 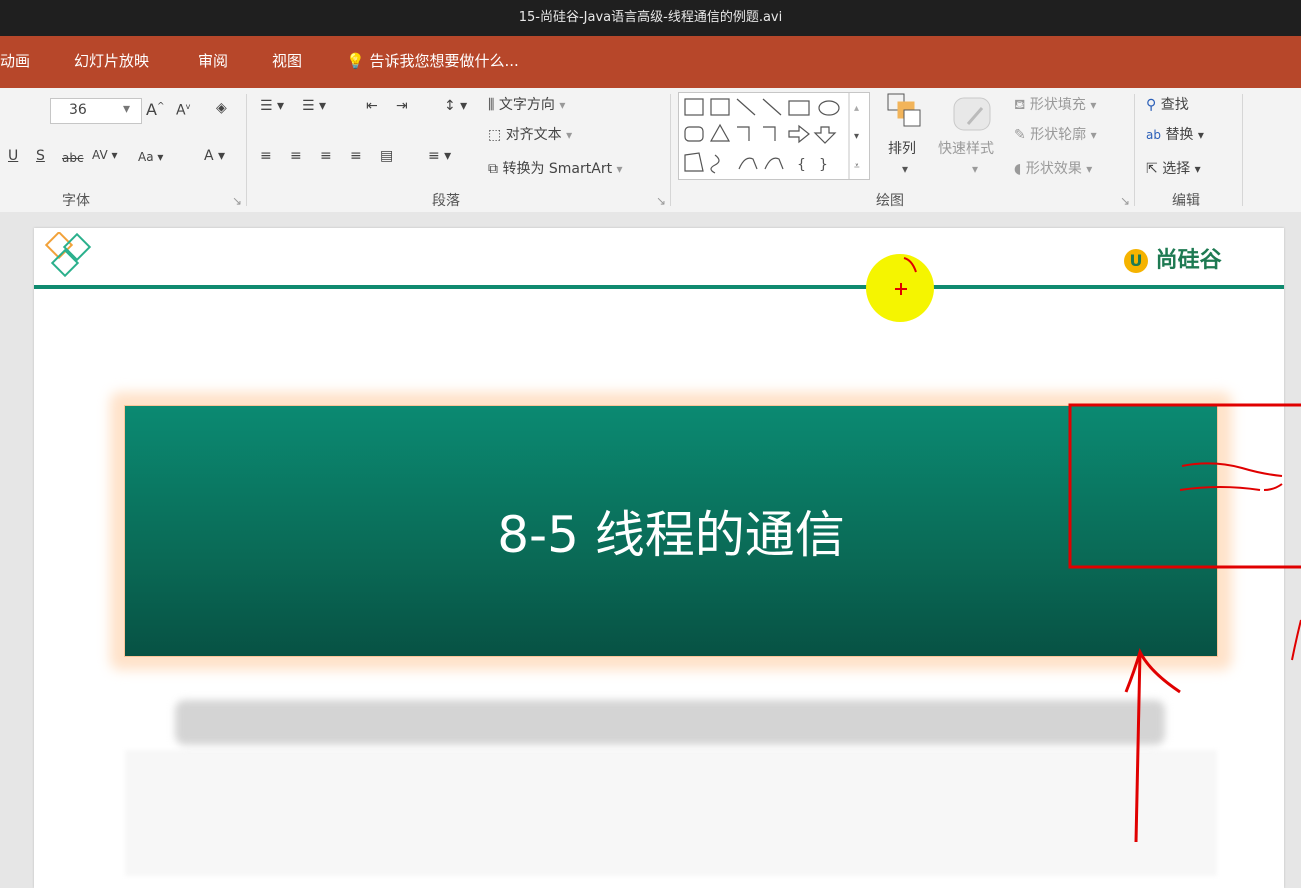 What do you see at coordinates (1231, 476) in the screenshot?
I see `pointing-hand-annotation` at bounding box center [1231, 476].